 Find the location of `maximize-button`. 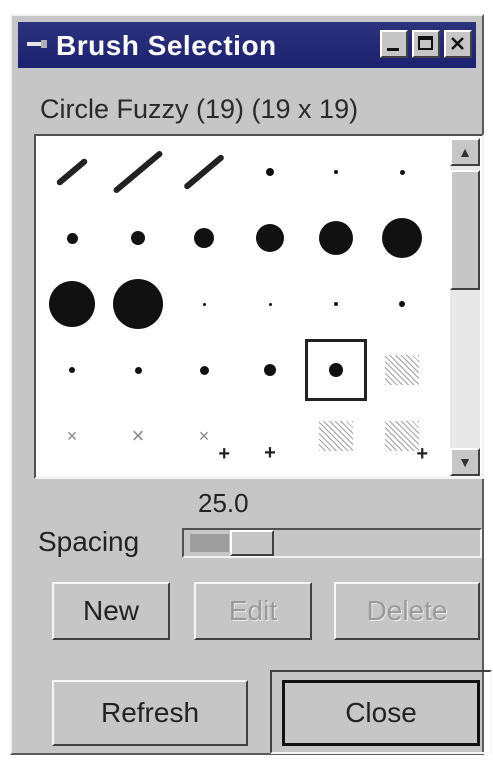

maximize-button is located at coordinates (426, 44).